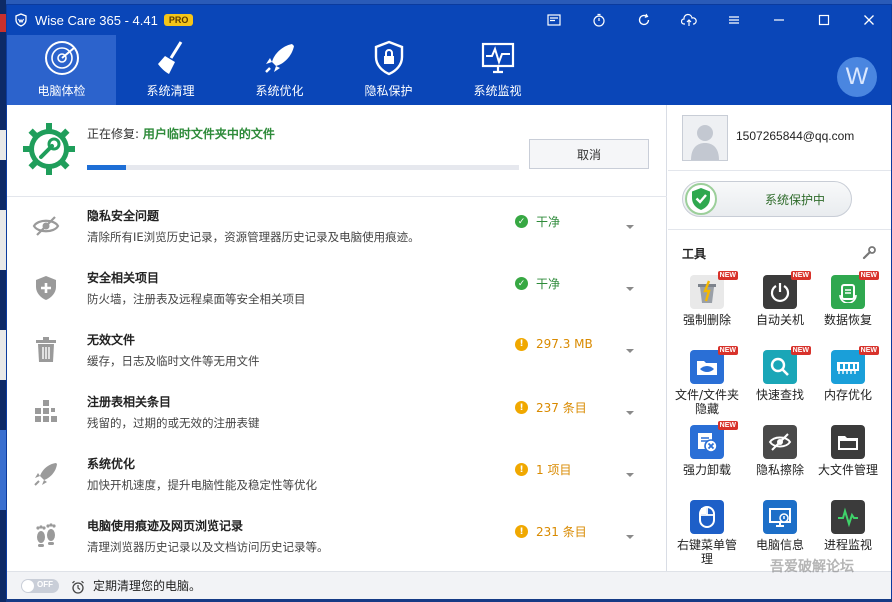 The image size is (892, 602). I want to click on minimize-icon, so click(778, 20).